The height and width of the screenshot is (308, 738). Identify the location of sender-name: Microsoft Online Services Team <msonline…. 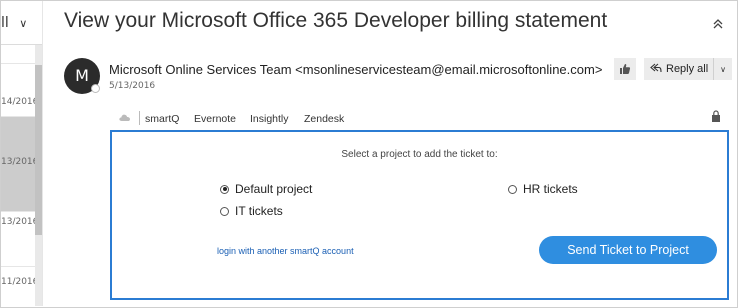
(355, 69).